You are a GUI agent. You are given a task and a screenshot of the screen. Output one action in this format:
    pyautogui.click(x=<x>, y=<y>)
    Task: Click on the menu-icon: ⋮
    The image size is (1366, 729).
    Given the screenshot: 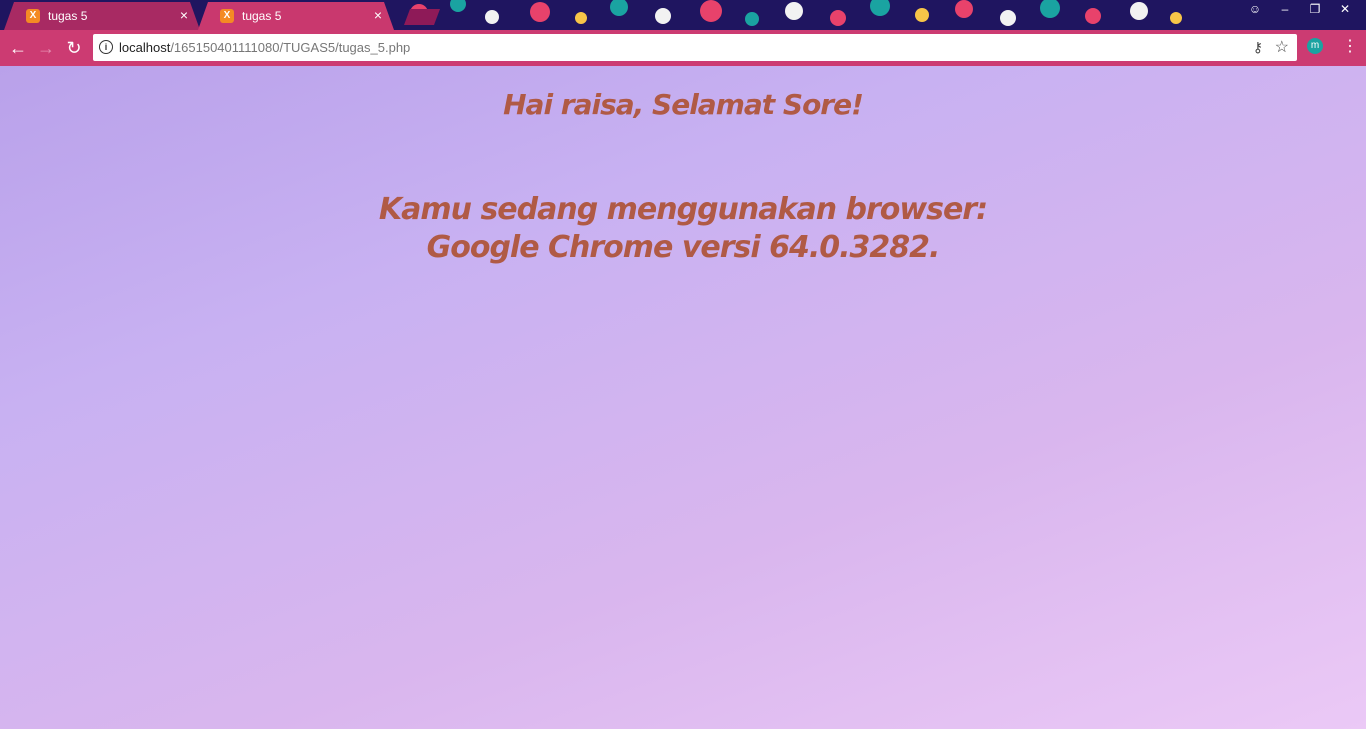 What is the action you would take?
    pyautogui.click(x=1350, y=47)
    